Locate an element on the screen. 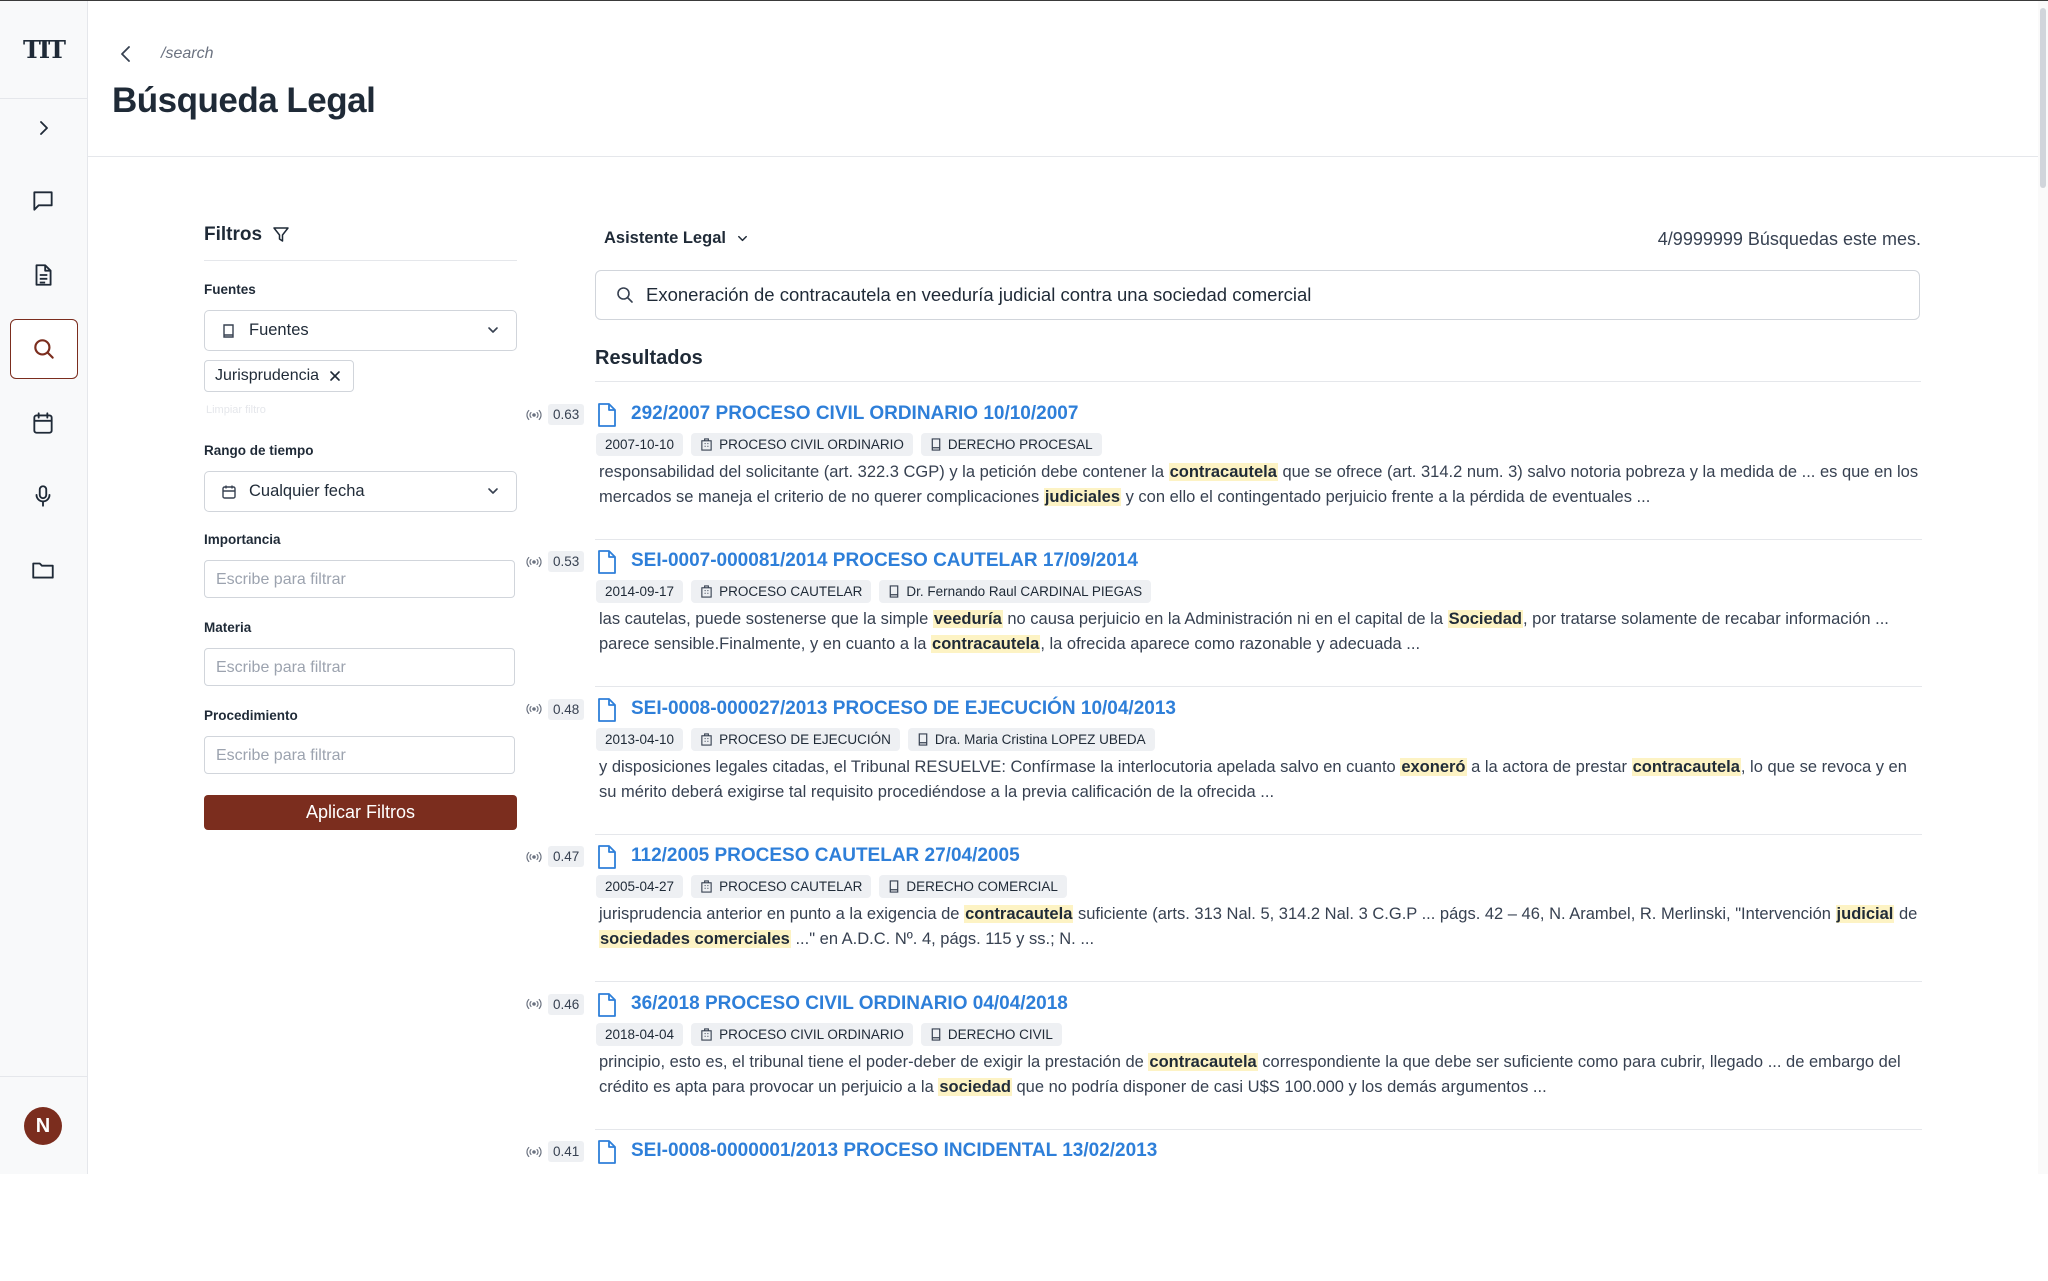 The image size is (2048, 1281). scrollbar-thumb is located at coordinates (2043, 98).